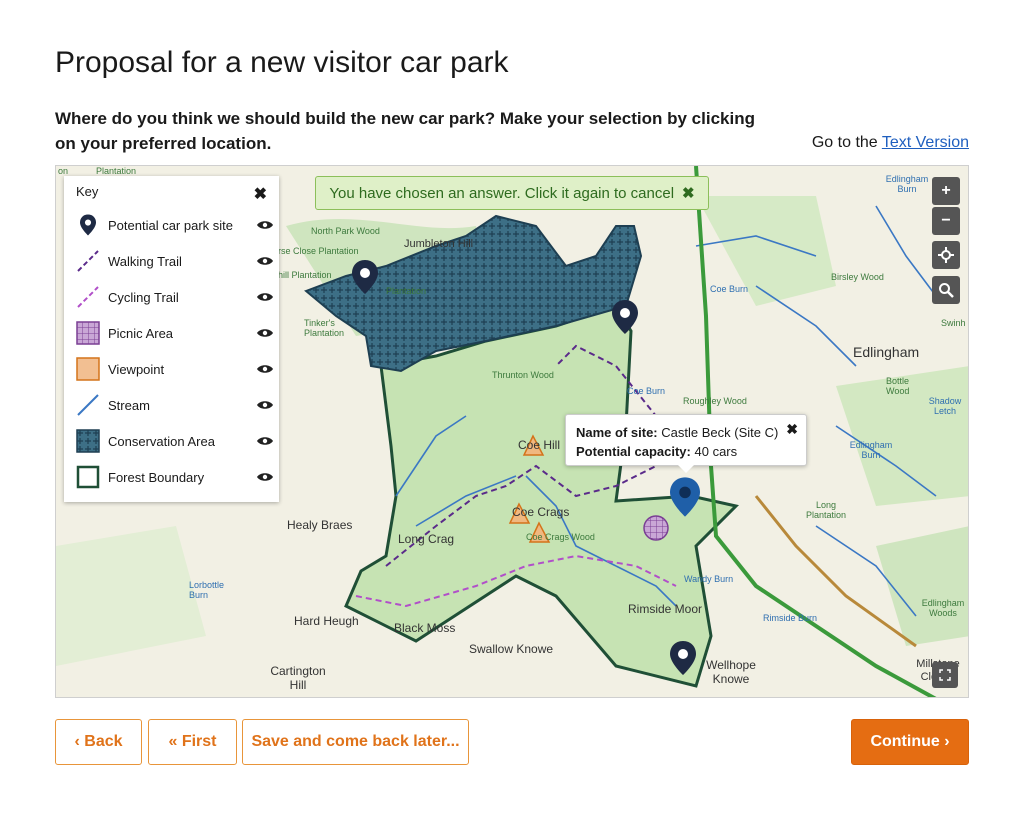  Describe the element at coordinates (141, 333) in the screenshot. I see `key-item-label: Picnic Area` at that location.